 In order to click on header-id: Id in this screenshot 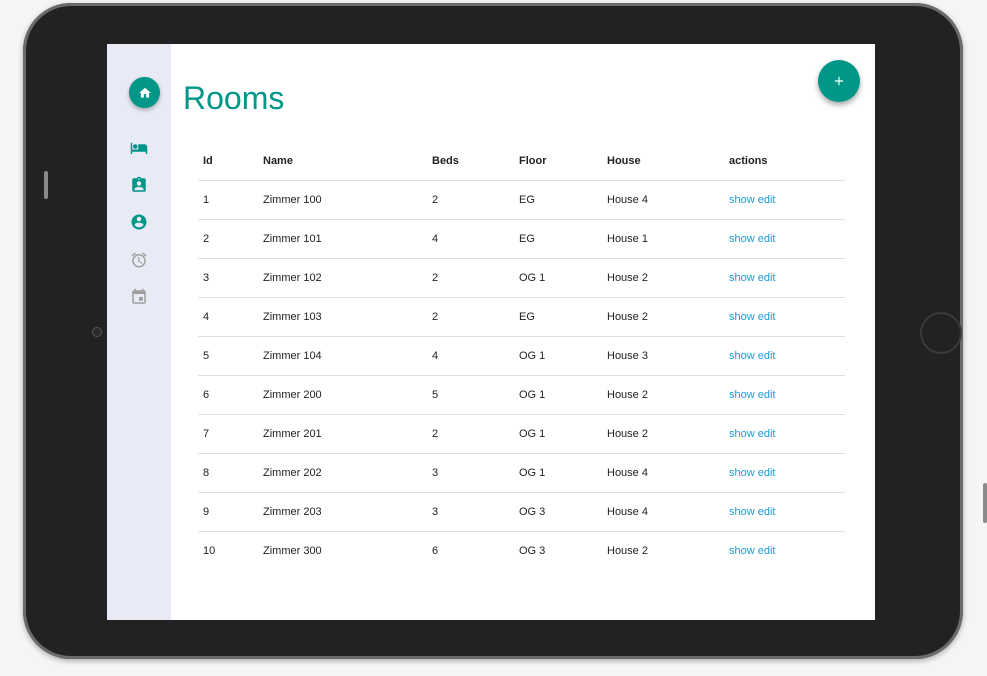, I will do `click(228, 161)`.